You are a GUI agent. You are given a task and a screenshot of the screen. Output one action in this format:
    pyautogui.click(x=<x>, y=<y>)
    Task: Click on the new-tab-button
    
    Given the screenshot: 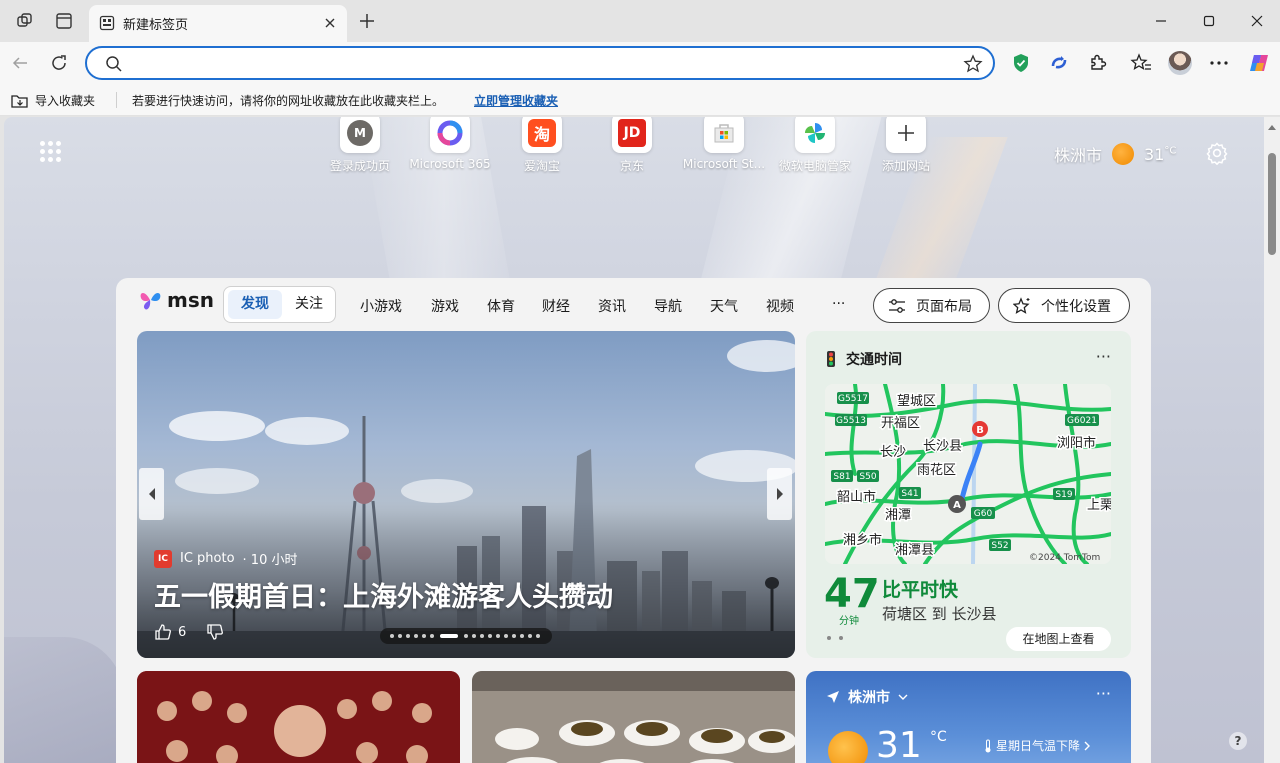 What is the action you would take?
    pyautogui.click(x=367, y=21)
    